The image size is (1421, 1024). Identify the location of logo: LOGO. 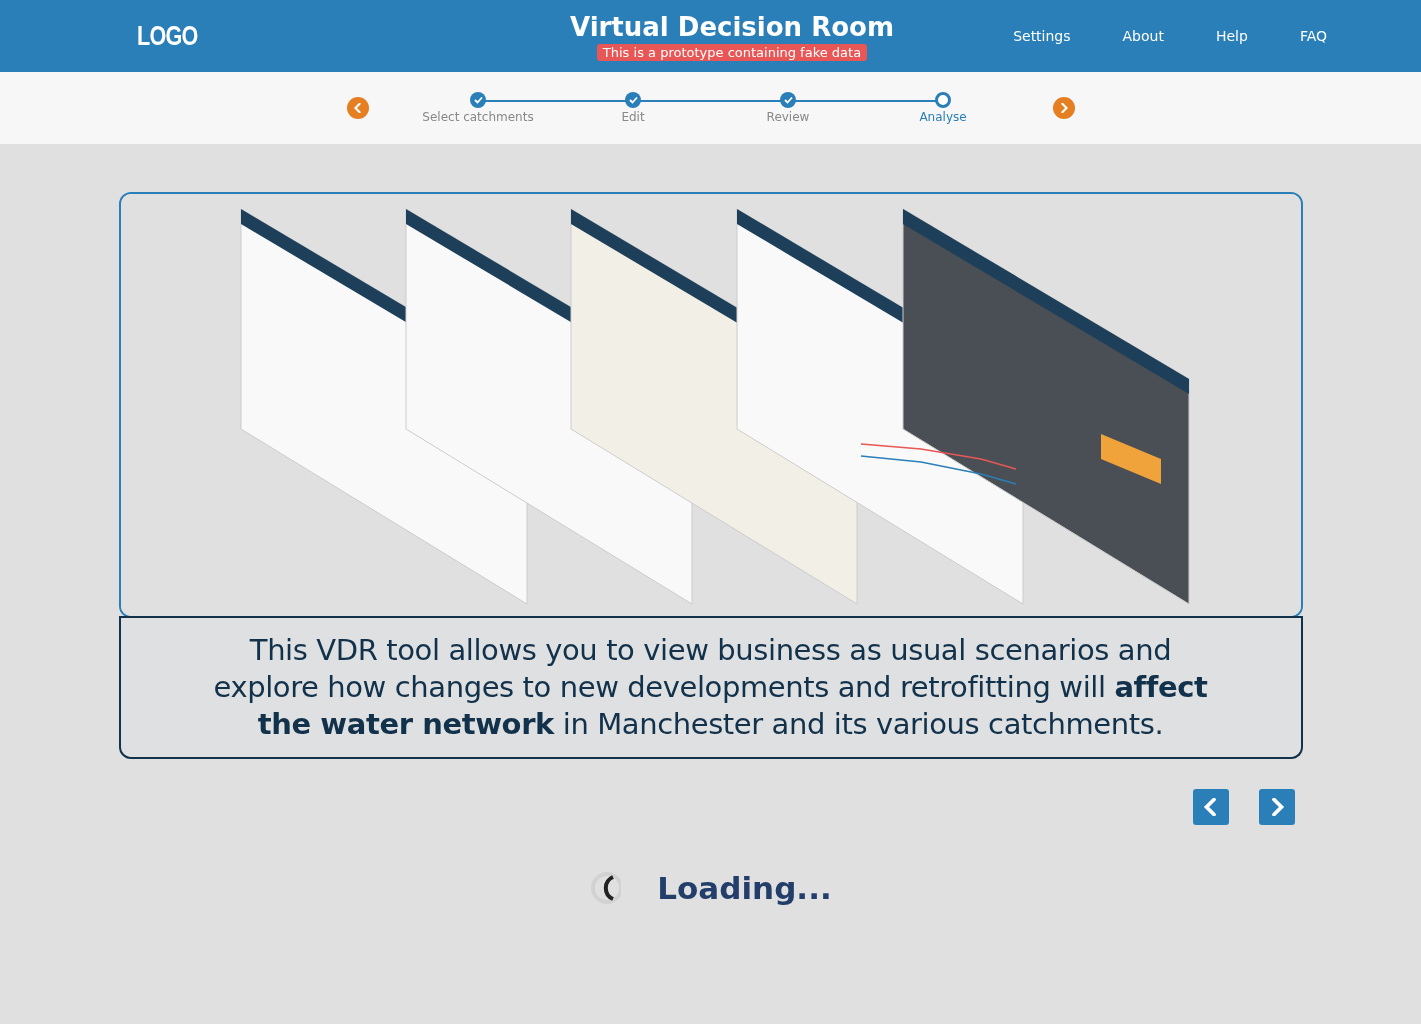
(167, 36).